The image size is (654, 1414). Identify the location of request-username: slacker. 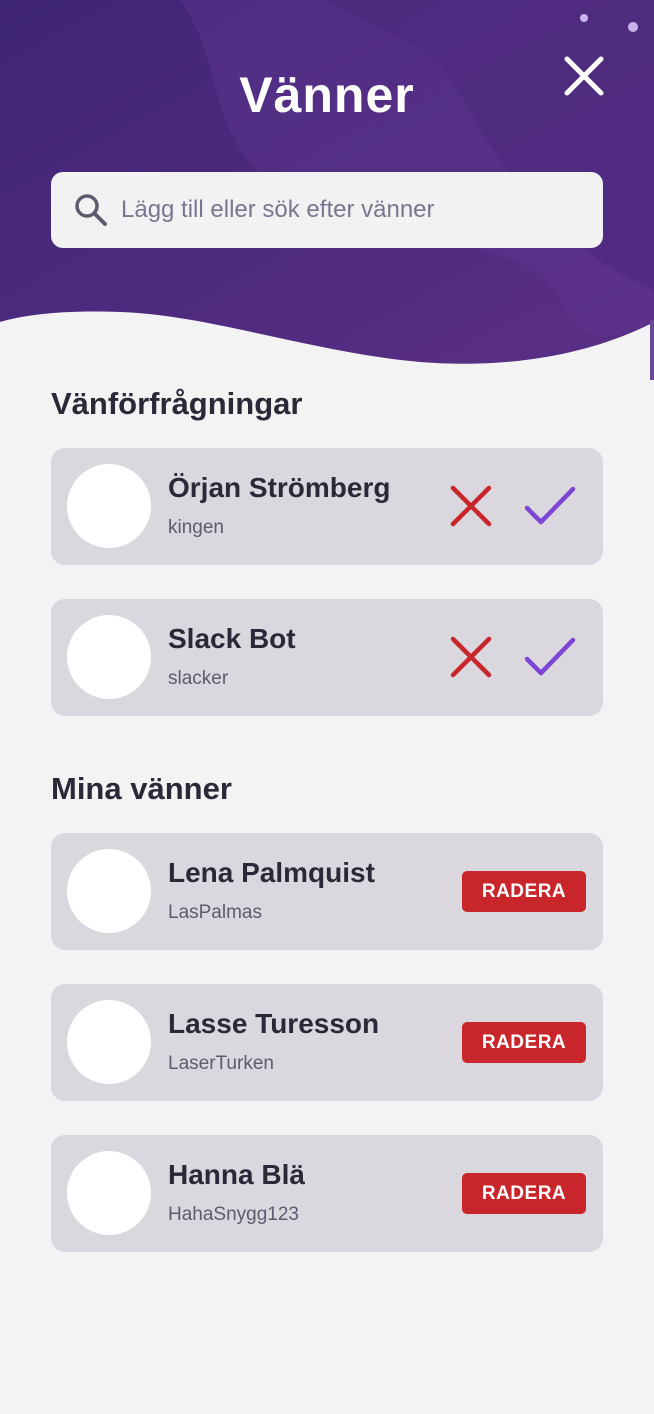
(198, 678).